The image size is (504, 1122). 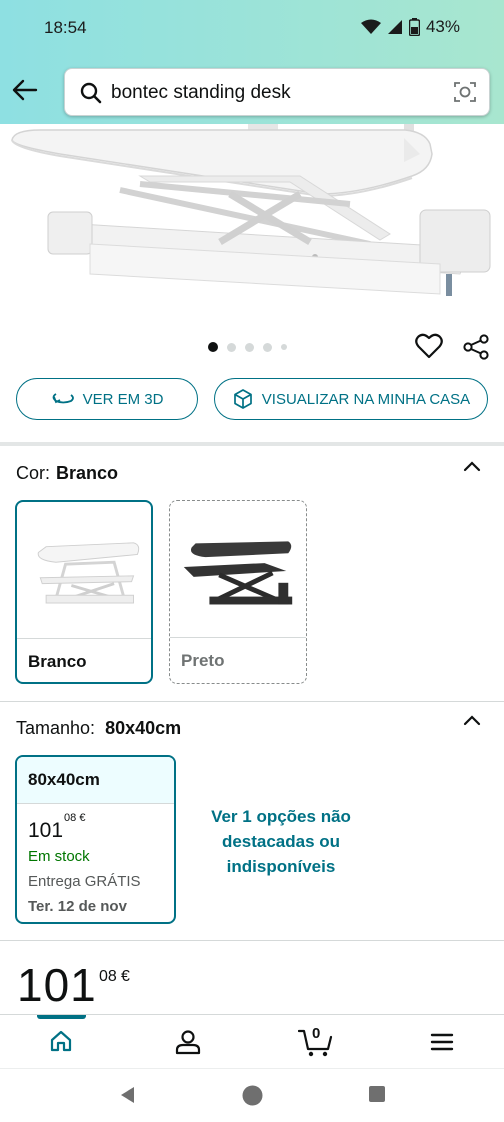 I want to click on price-whole: 101, so click(x=57, y=985).